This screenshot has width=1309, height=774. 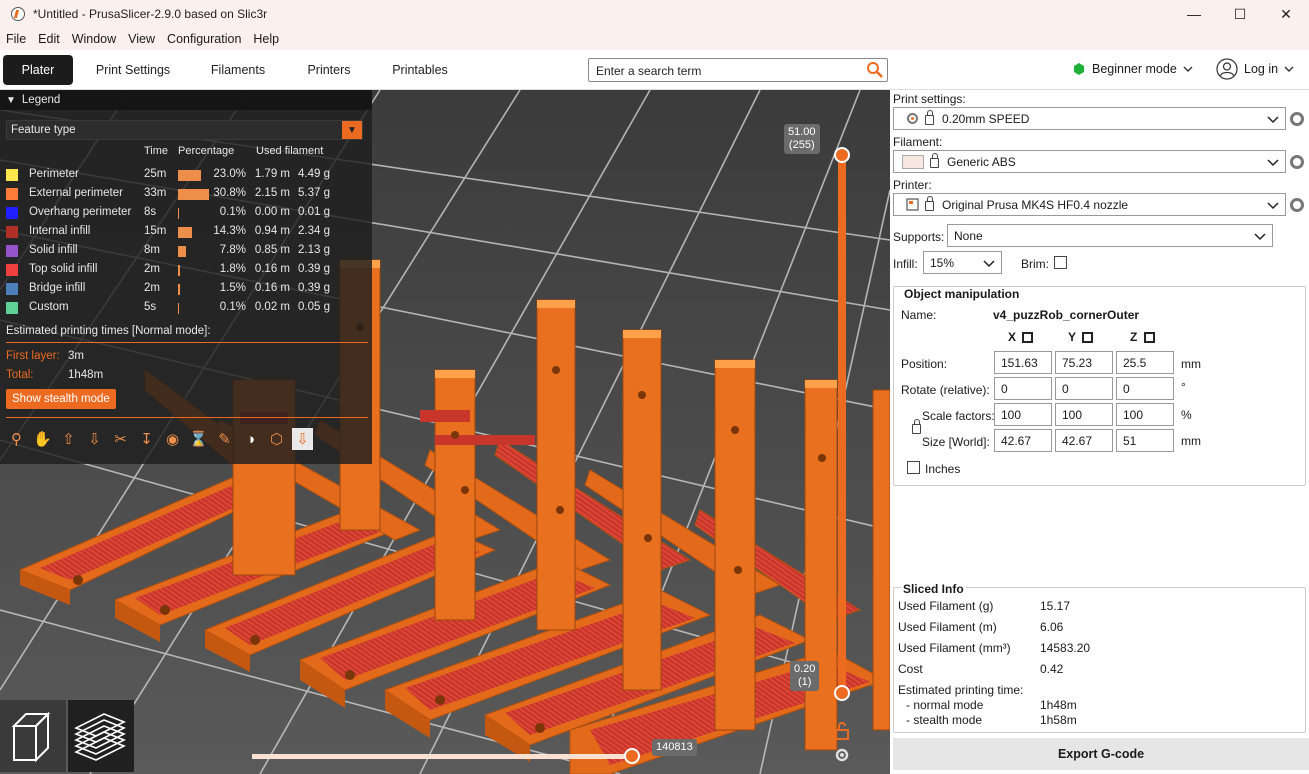 I want to click on bottom-layer-thumb, so click(x=842, y=693).